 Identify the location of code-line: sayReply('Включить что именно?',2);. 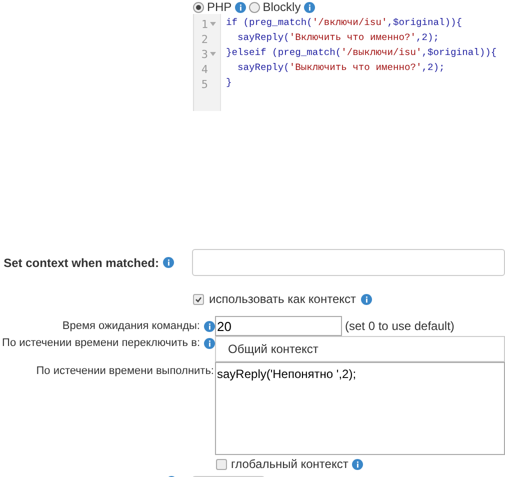
(338, 38).